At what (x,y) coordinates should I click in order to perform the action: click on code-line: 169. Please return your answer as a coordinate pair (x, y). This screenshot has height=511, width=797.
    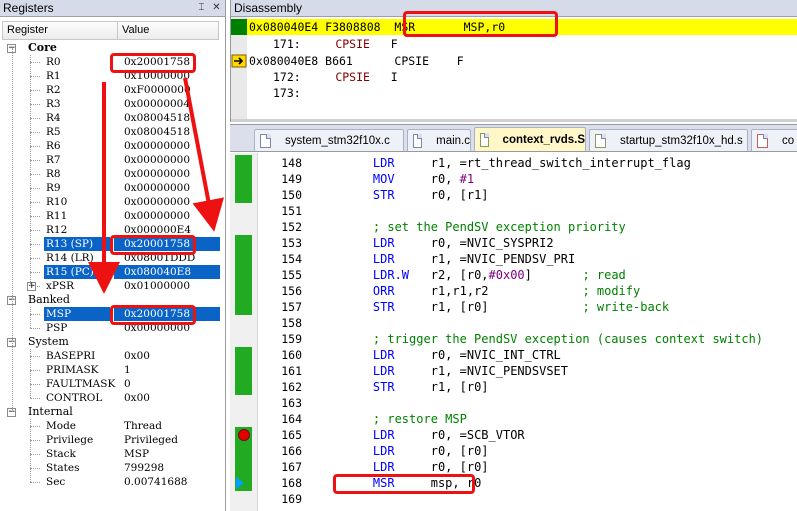
    Looking at the image, I should click on (513, 499).